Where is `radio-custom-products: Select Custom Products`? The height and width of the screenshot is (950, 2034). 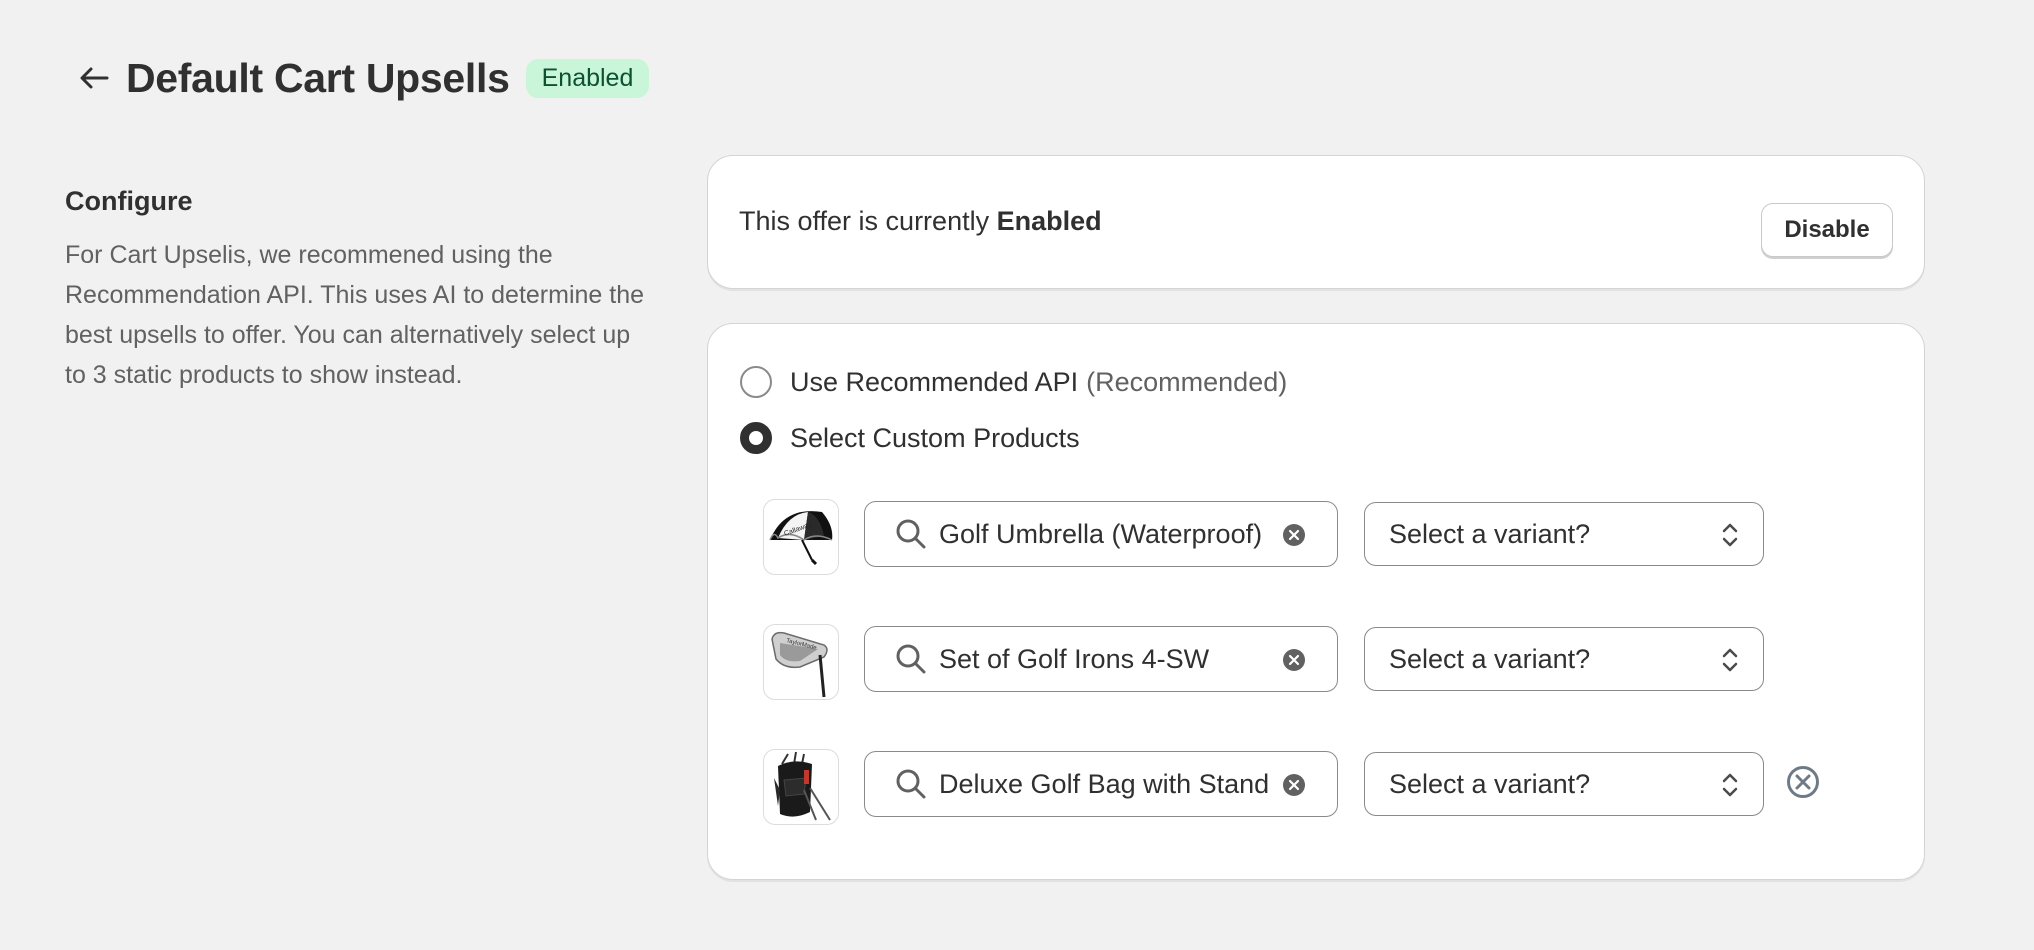
radio-custom-products: Select Custom Products is located at coordinates (910, 438).